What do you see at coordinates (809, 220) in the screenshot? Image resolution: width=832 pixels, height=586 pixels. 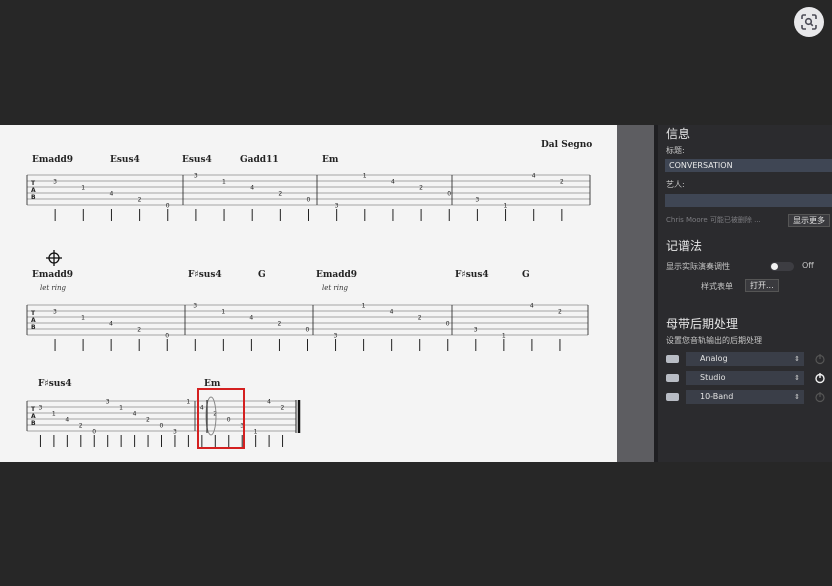 I see `show-more-button: 显示更多` at bounding box center [809, 220].